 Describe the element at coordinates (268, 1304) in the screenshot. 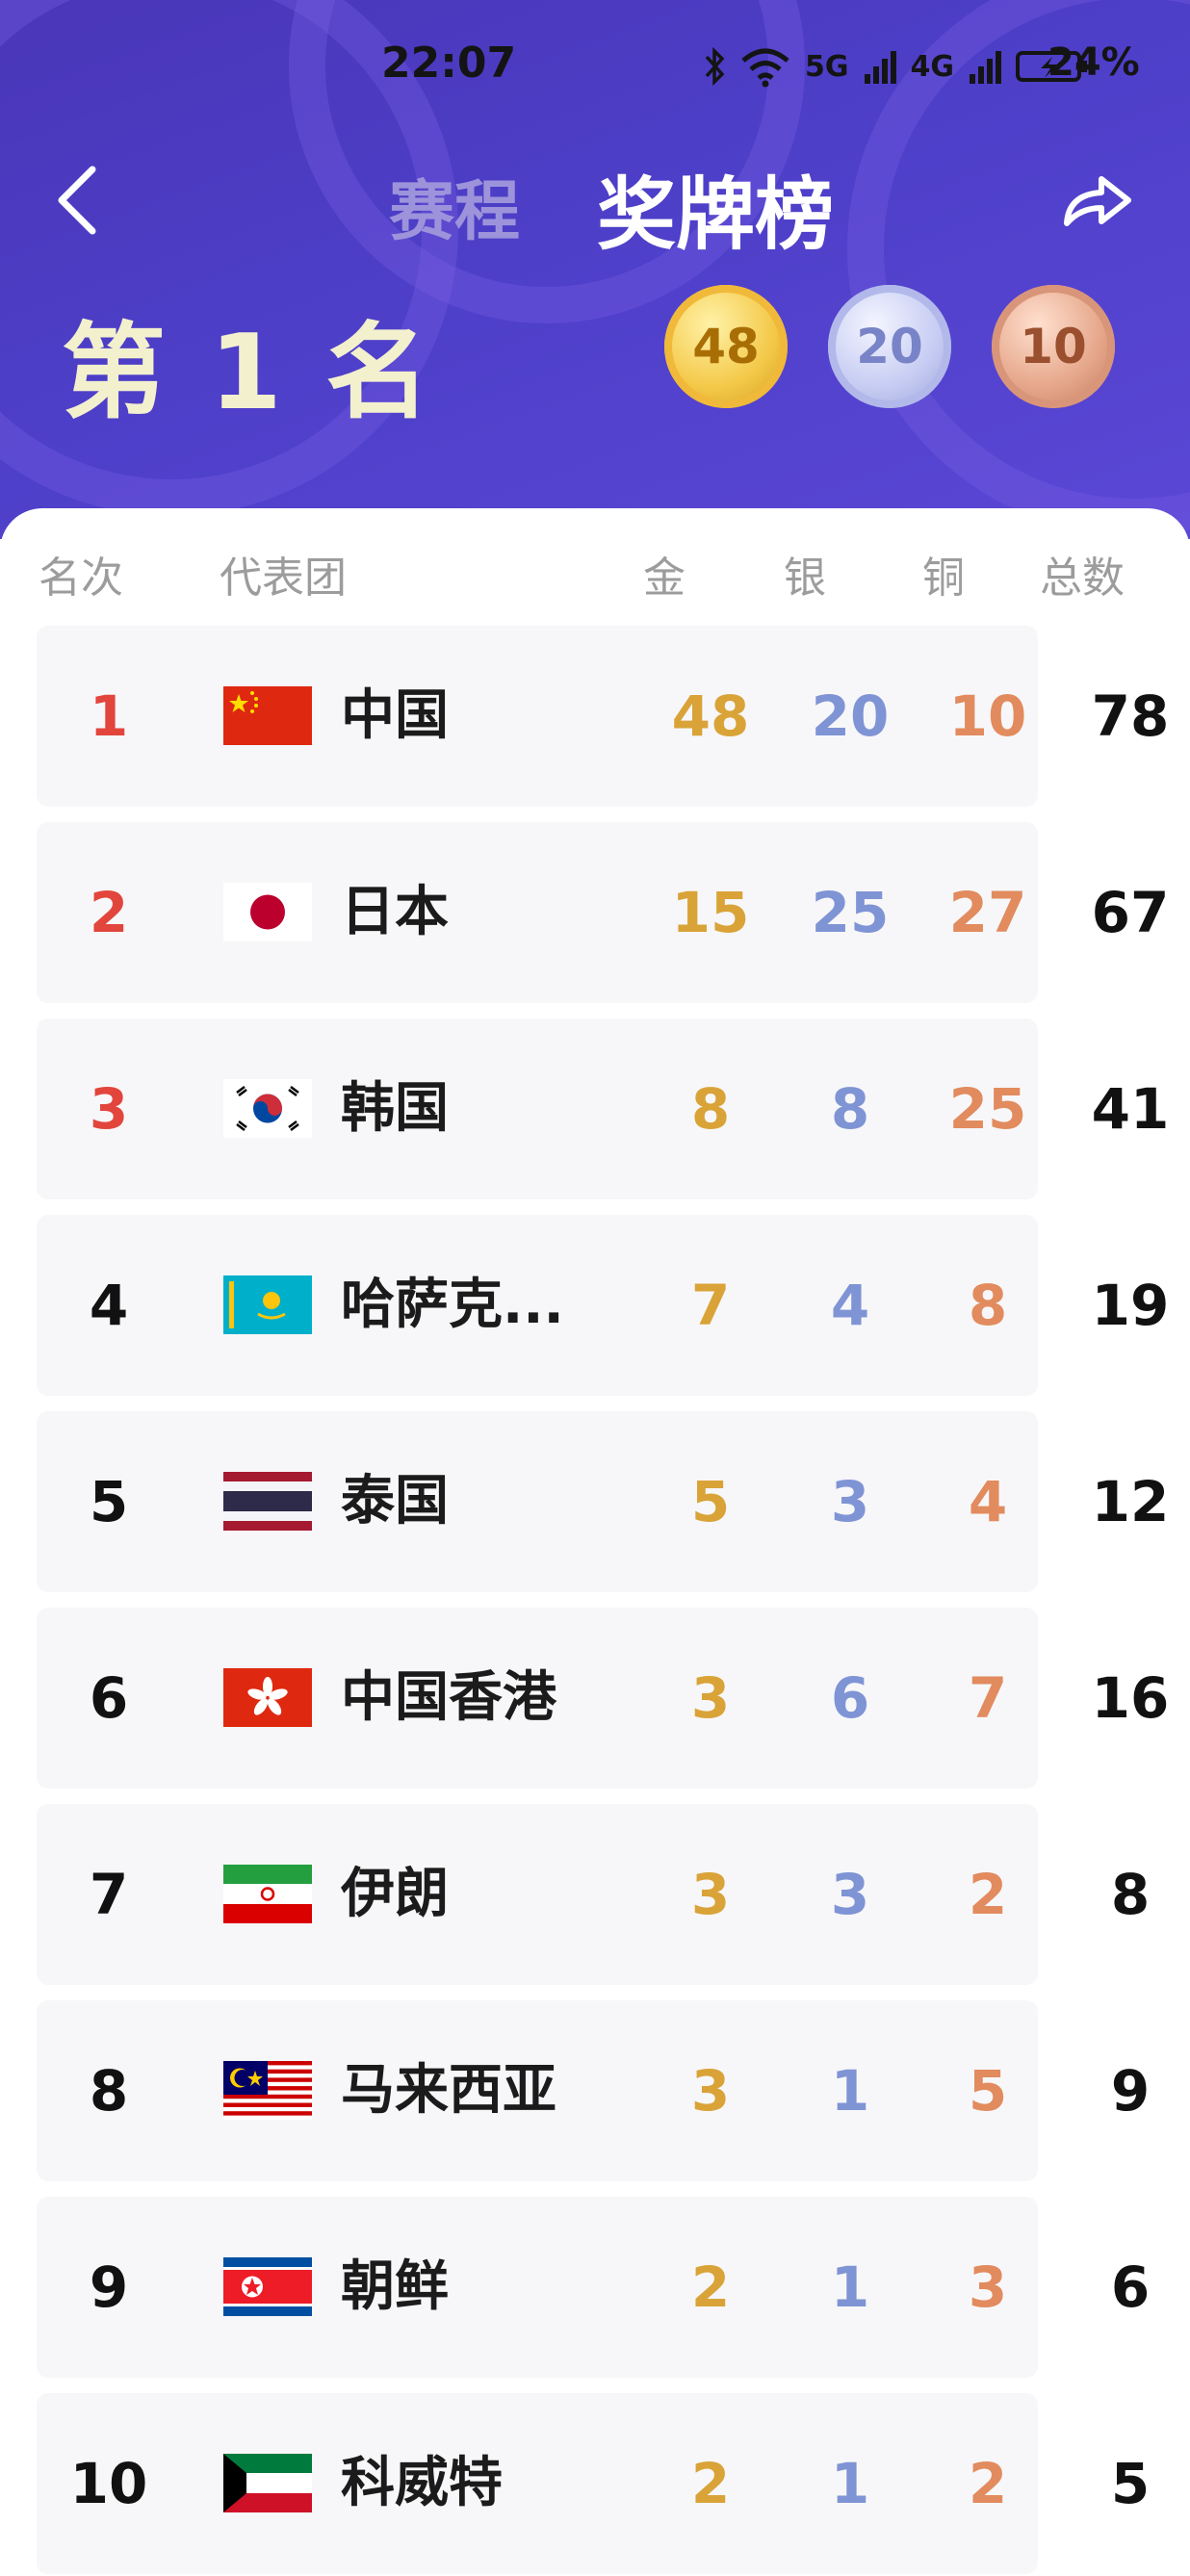

I see `flag-kazakhstan-icon` at that location.